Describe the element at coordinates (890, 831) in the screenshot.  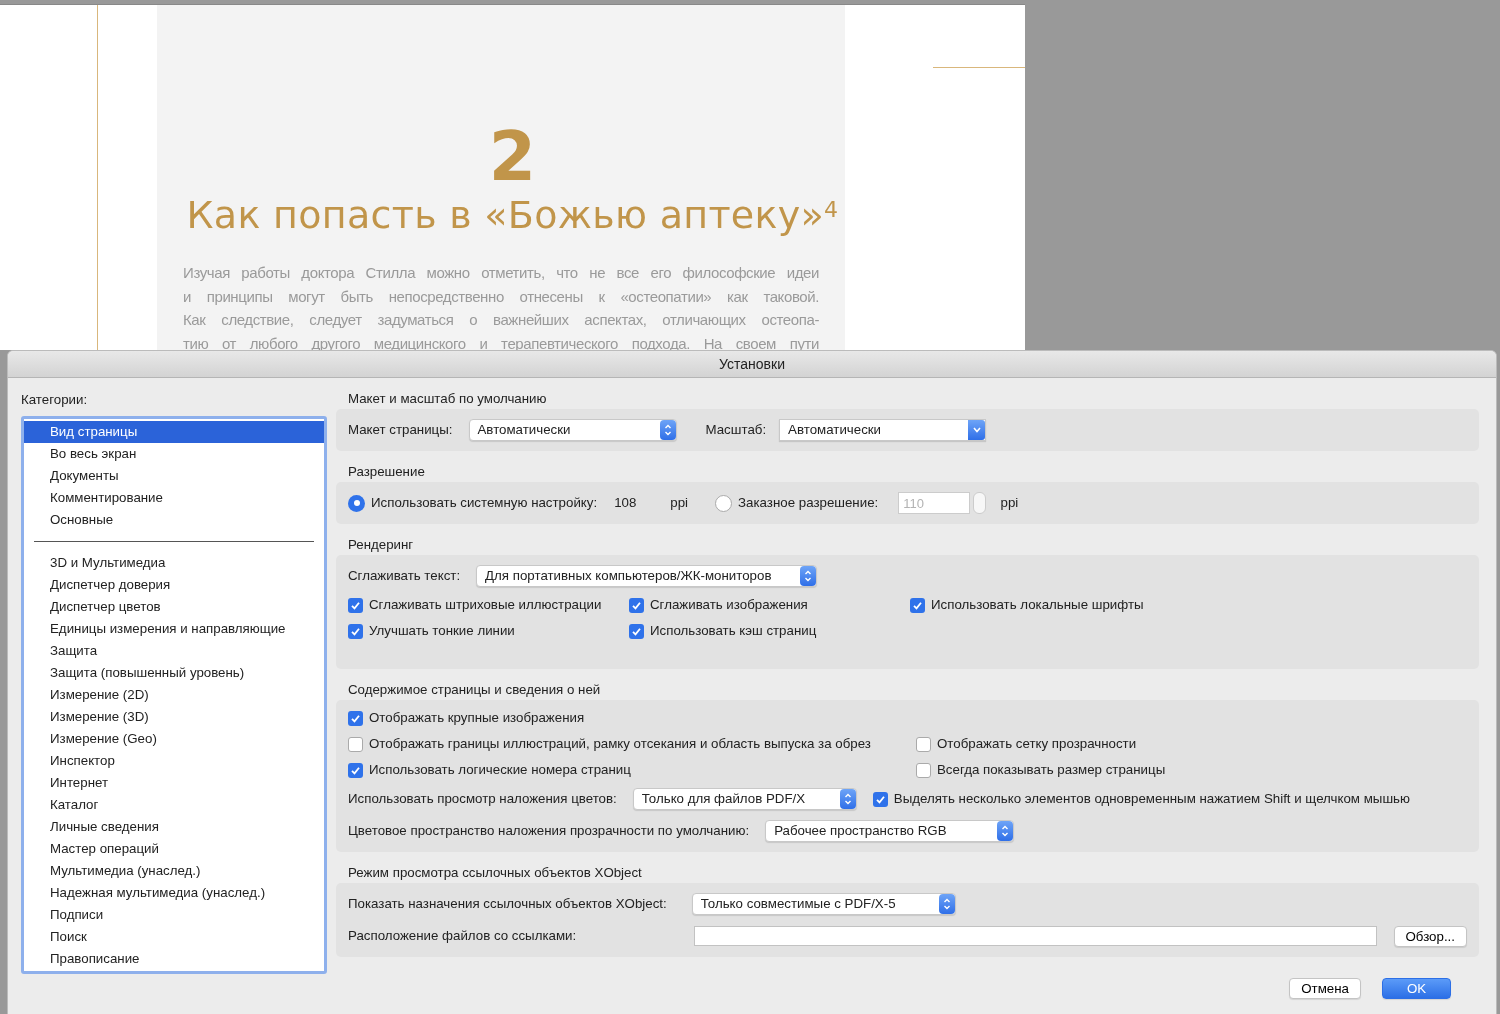
I see `dropdown: Рабочее пространство RGB` at that location.